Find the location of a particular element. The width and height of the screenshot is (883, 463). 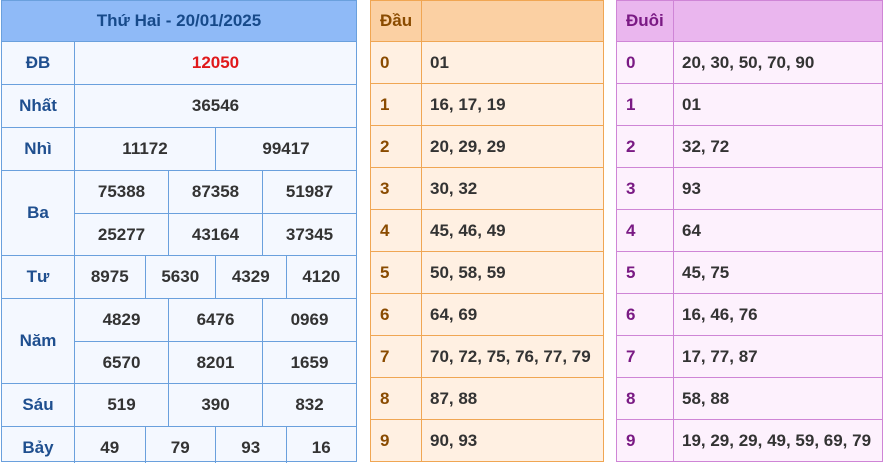

dau-digit: 2 is located at coordinates (396, 146).